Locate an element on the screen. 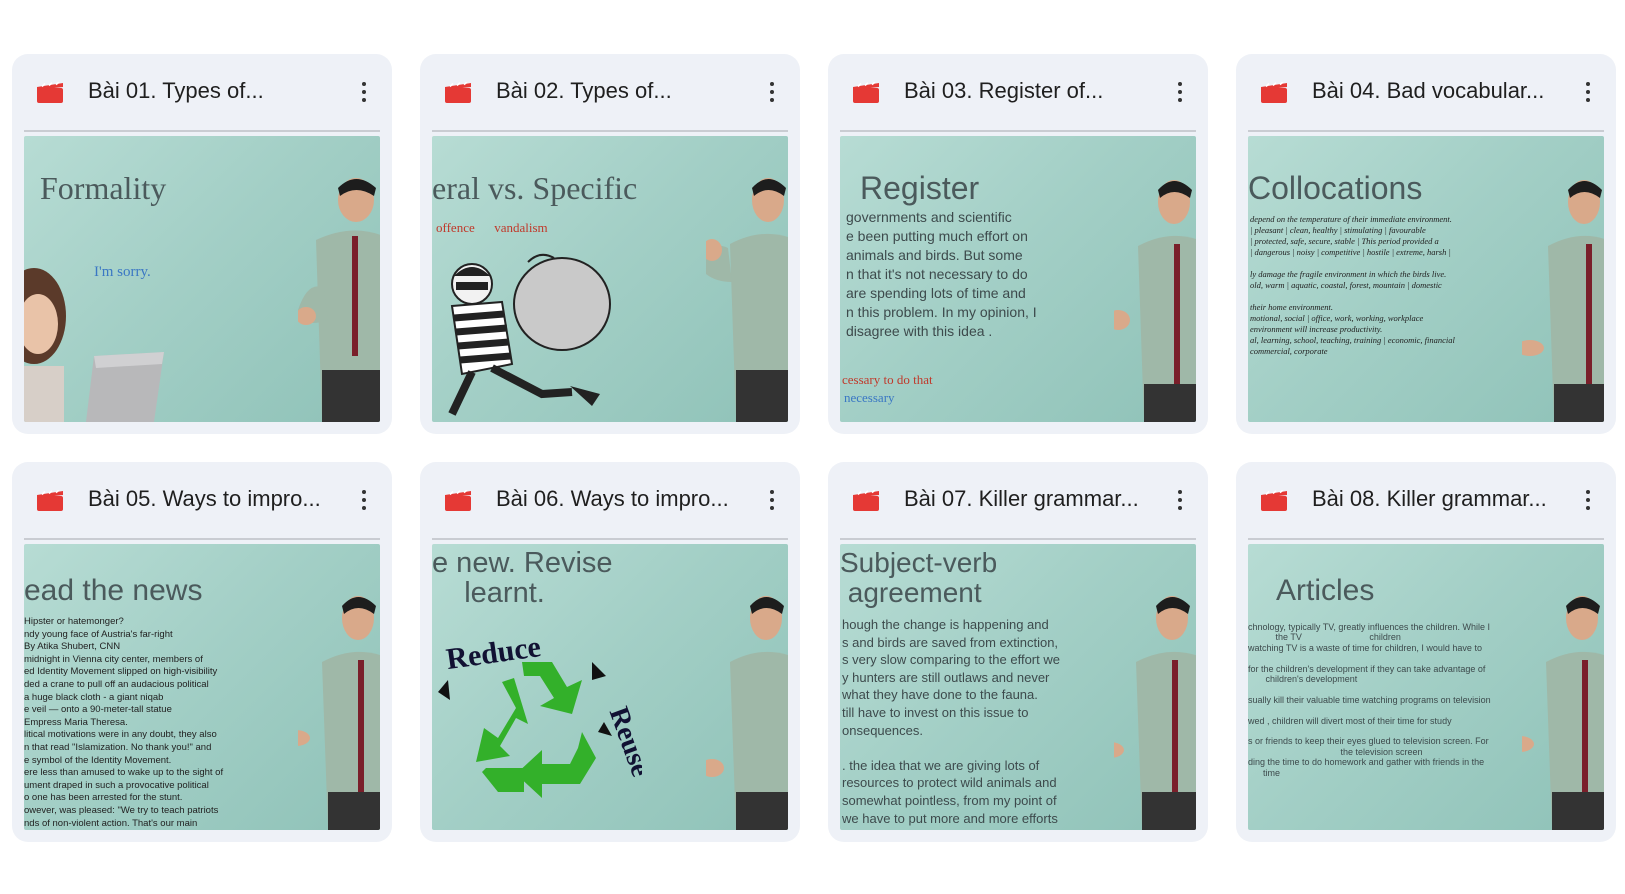 Image resolution: width=1625 pixels, height=894 pixels. woman-laptop-illustration is located at coordinates (94, 345).